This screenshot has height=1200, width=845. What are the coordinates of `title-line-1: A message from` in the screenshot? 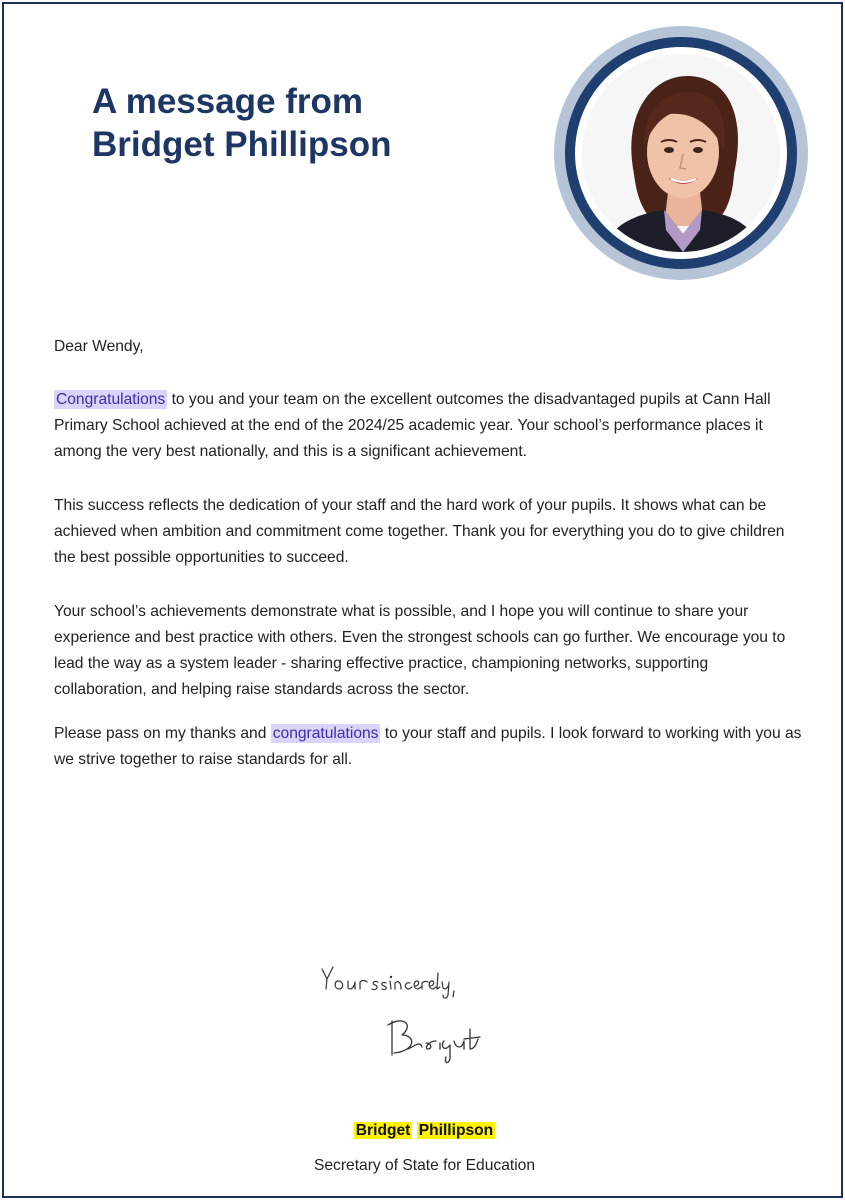 It's located at (228, 101).